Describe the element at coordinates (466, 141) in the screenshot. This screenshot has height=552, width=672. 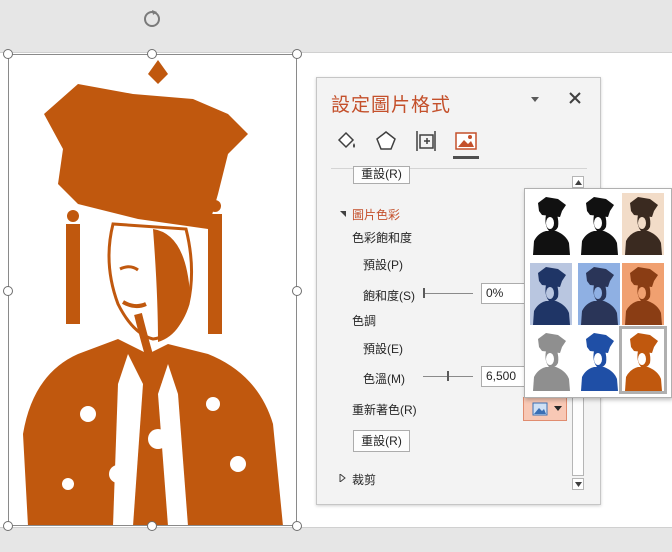
I see `picture-icon` at that location.